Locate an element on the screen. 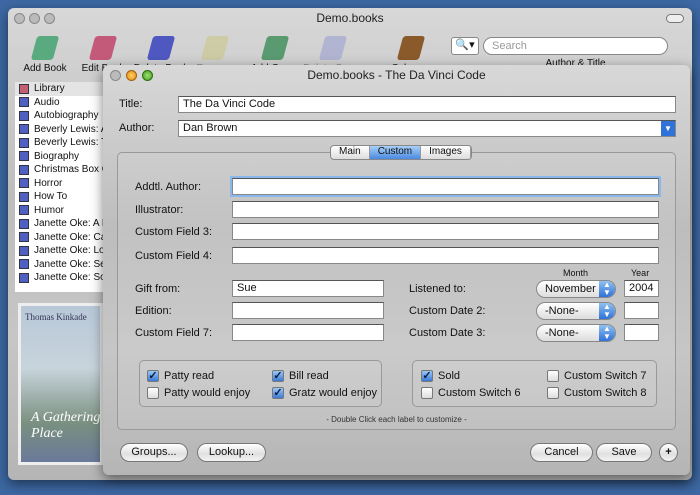  field-label: Custom Field 7: is located at coordinates (174, 333).